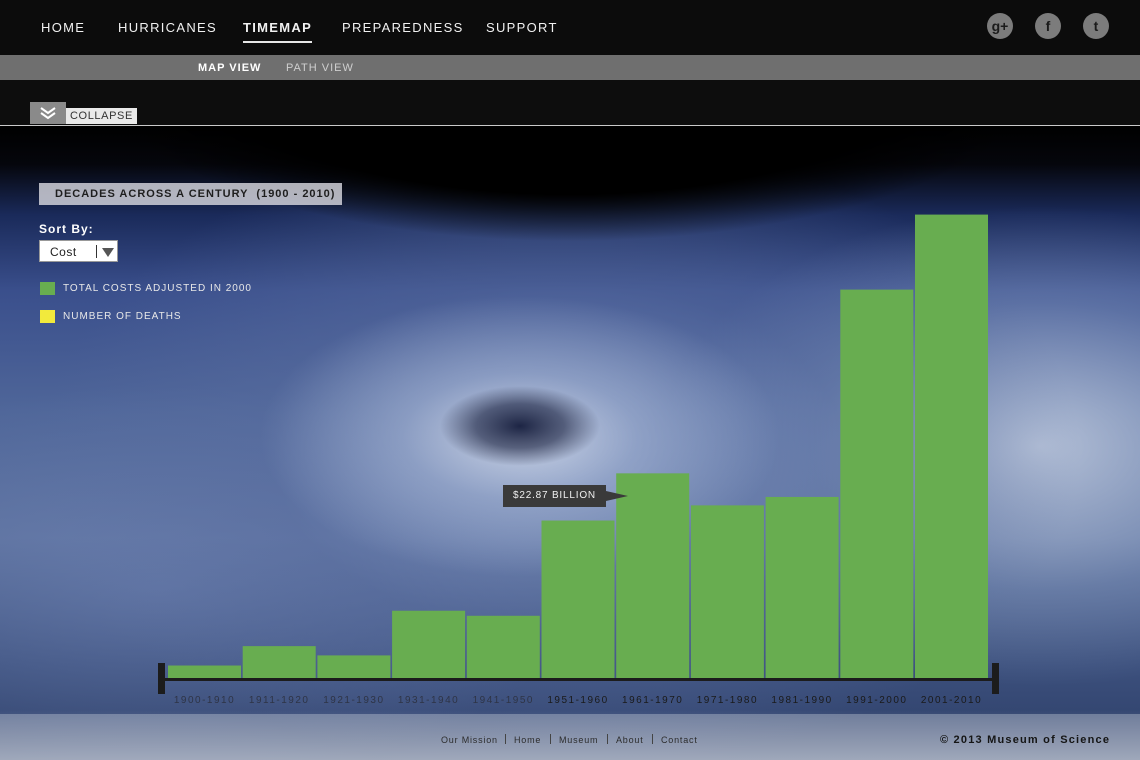 The image size is (1140, 760). Describe the element at coordinates (727, 700) in the screenshot. I see `x-tick-label: 1971-1980` at that location.